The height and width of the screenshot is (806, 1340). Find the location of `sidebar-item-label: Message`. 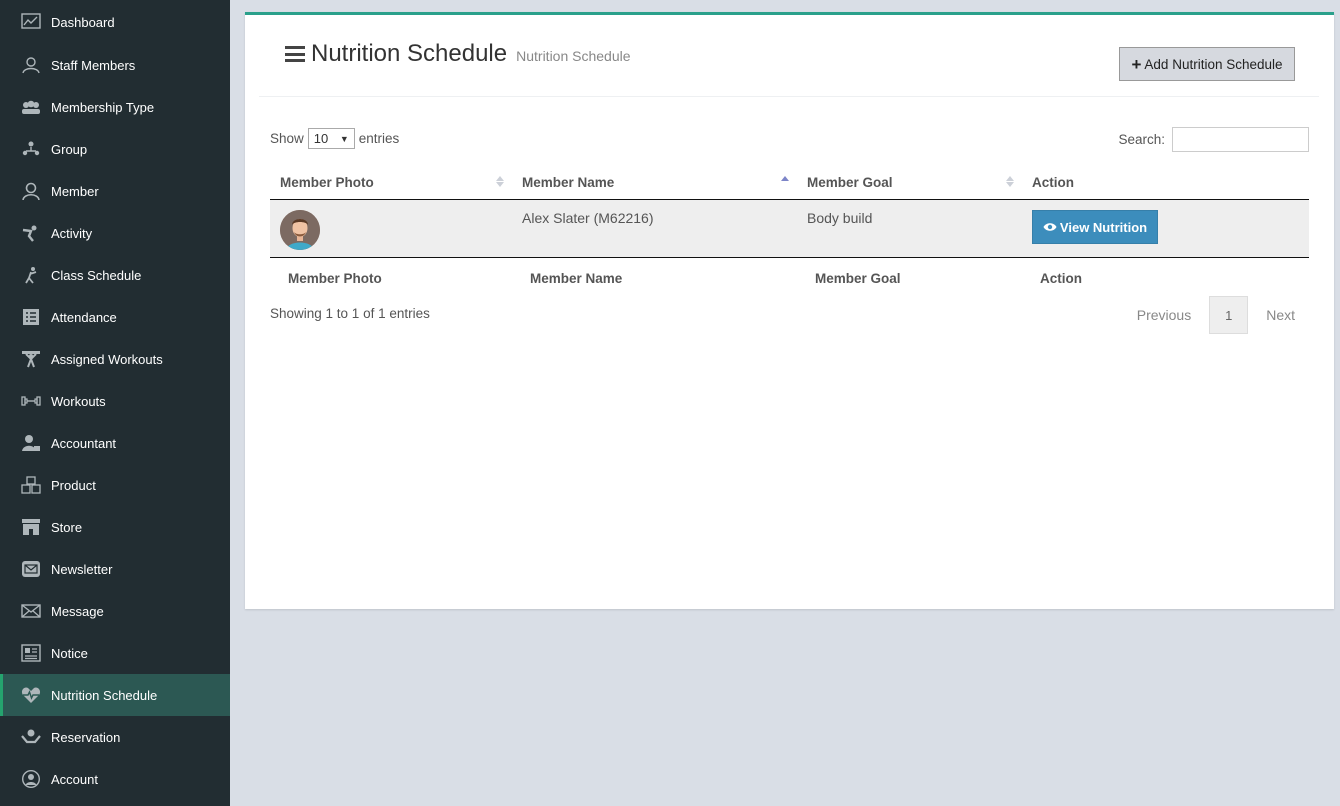

sidebar-item-label: Message is located at coordinates (77, 611).